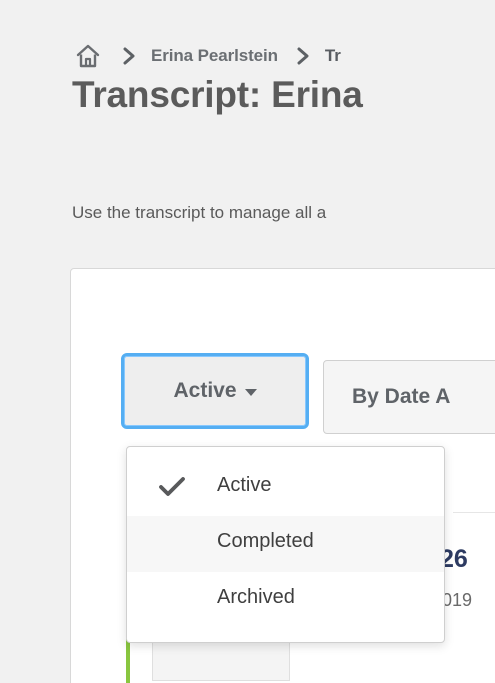  What do you see at coordinates (205, 390) in the screenshot?
I see `status-filter-label: Active` at bounding box center [205, 390].